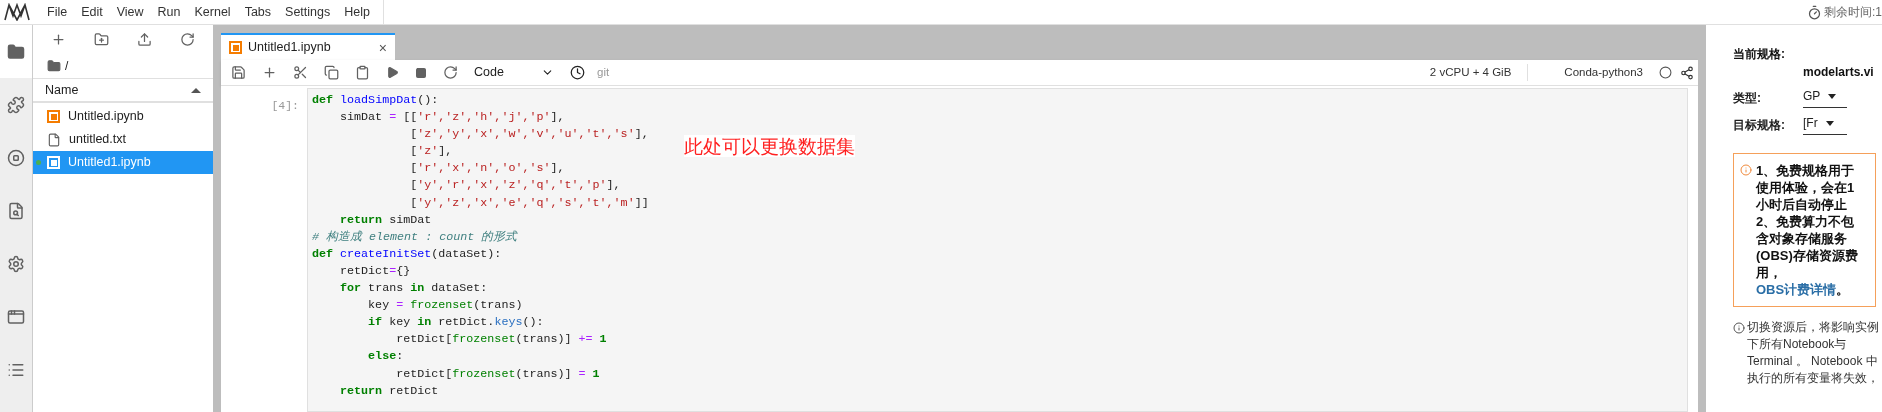  I want to click on code-line: # 构造成 element : count 的形式, so click(415, 237).